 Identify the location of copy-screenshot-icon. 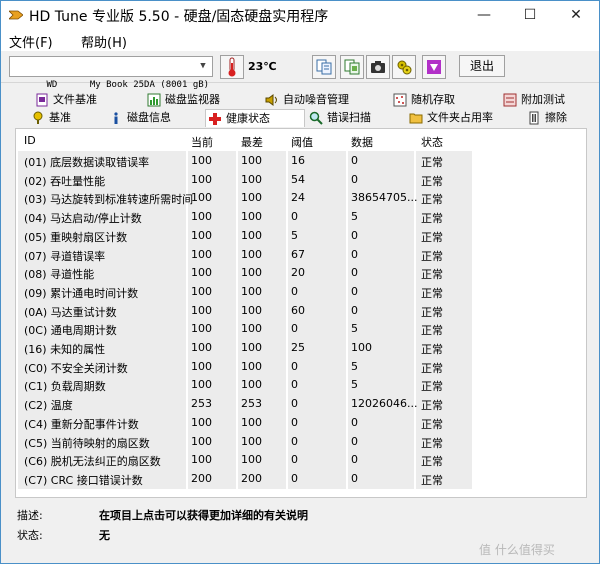
(352, 67).